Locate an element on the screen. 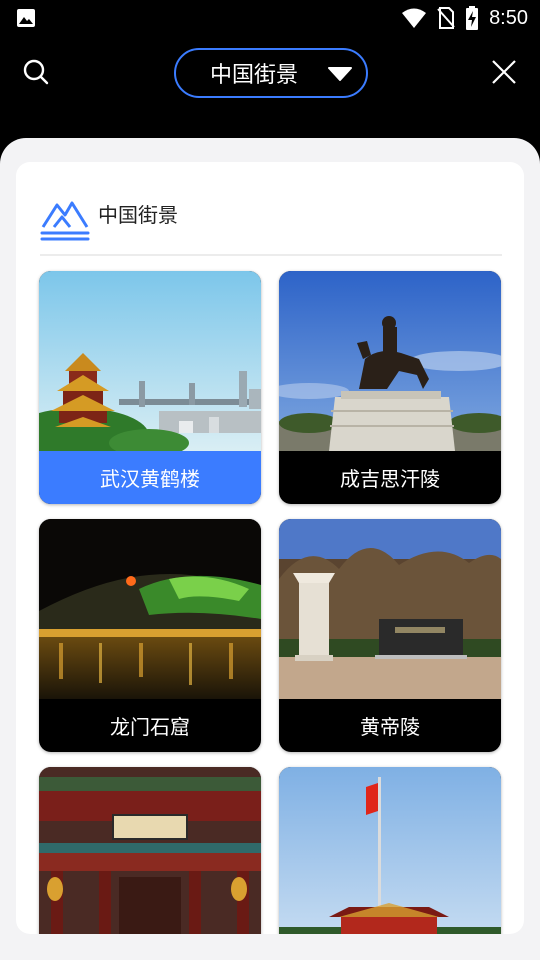  close-button is located at coordinates (504, 72).